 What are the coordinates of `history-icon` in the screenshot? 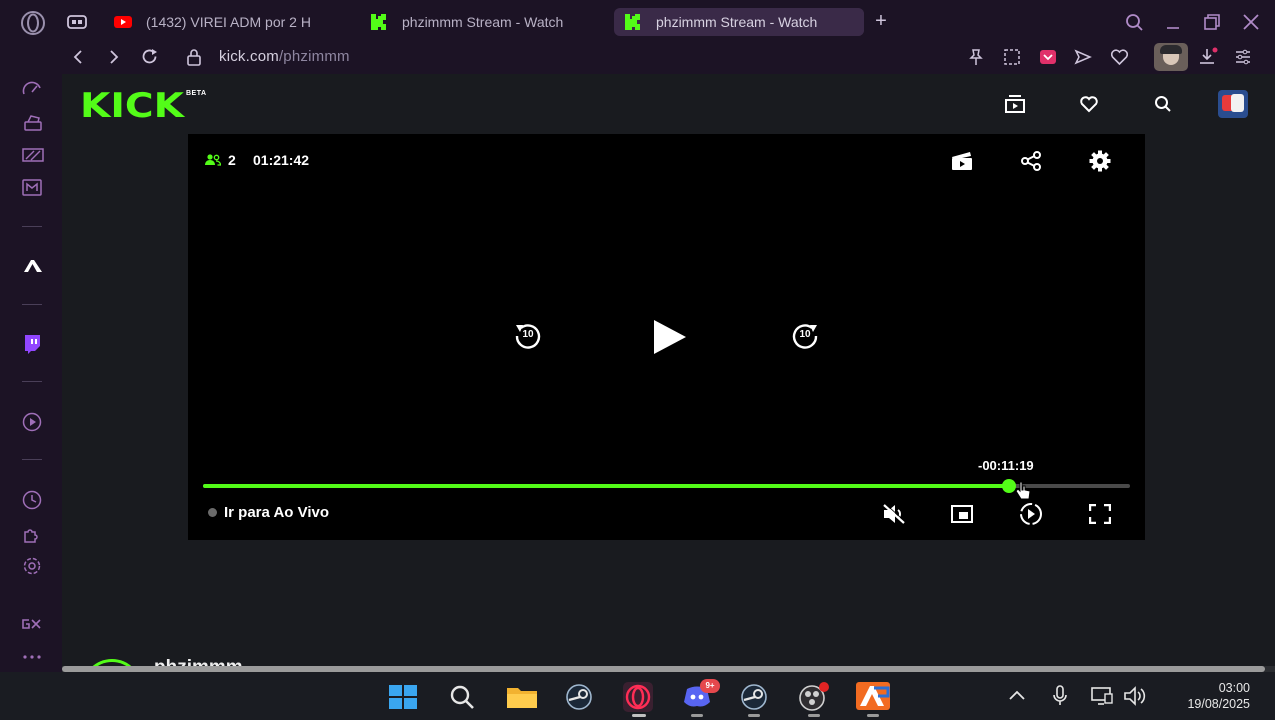 It's located at (32, 500).